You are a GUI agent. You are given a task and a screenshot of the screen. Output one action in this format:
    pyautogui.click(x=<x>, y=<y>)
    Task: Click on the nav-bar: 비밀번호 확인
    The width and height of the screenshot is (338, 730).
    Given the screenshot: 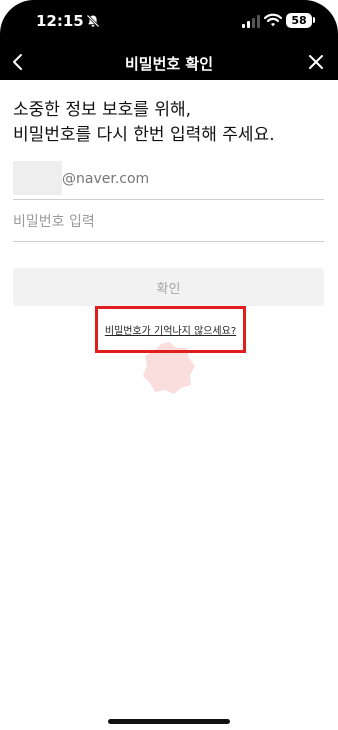 What is the action you would take?
    pyautogui.click(x=169, y=62)
    